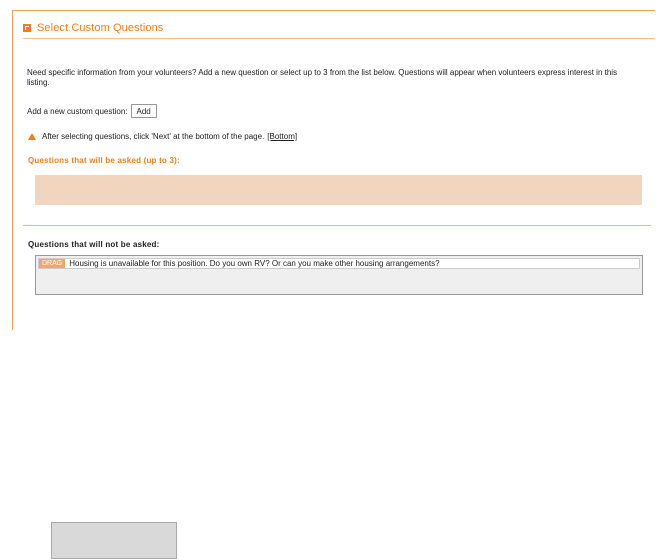 Image resolution: width=661 pixels, height=559 pixels. What do you see at coordinates (100, 28) in the screenshot?
I see `panel-title: Select Custom Questions` at bounding box center [100, 28].